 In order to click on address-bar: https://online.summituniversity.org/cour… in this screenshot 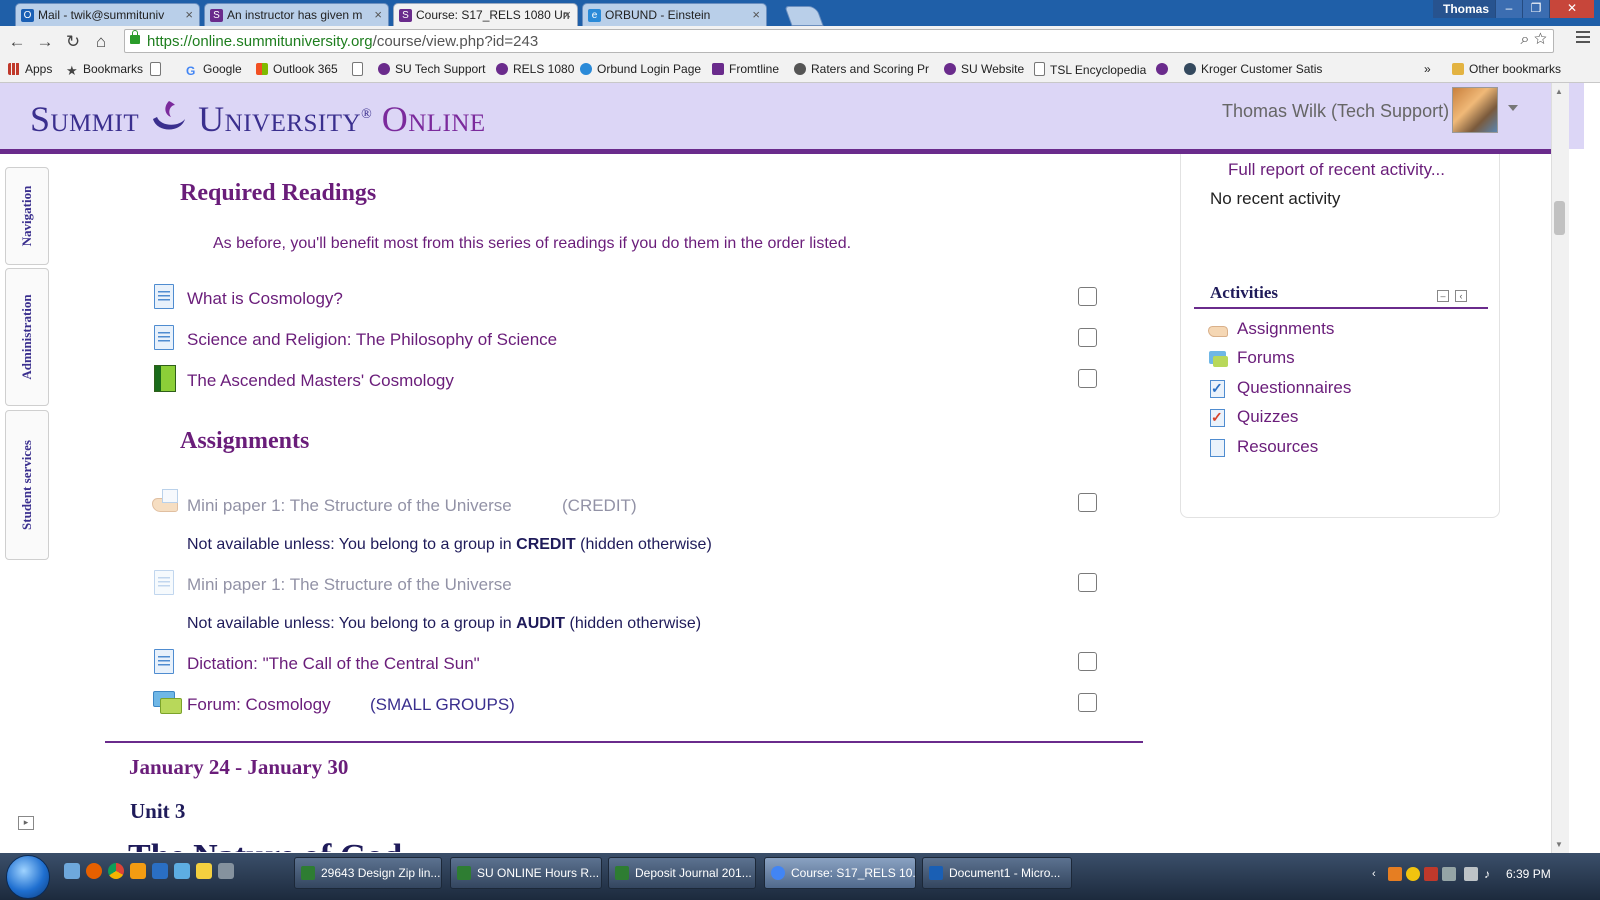, I will do `click(839, 41)`.